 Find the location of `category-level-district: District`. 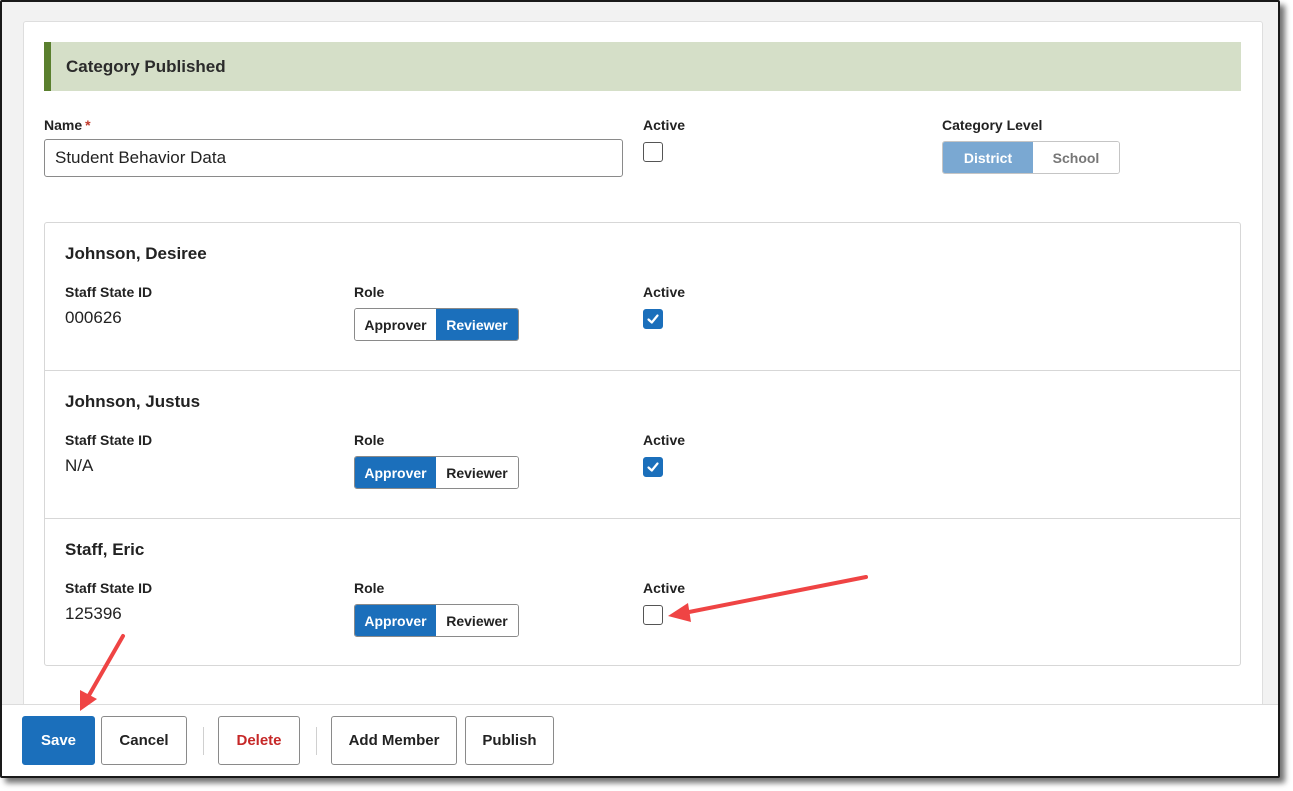

category-level-district: District is located at coordinates (988, 157).